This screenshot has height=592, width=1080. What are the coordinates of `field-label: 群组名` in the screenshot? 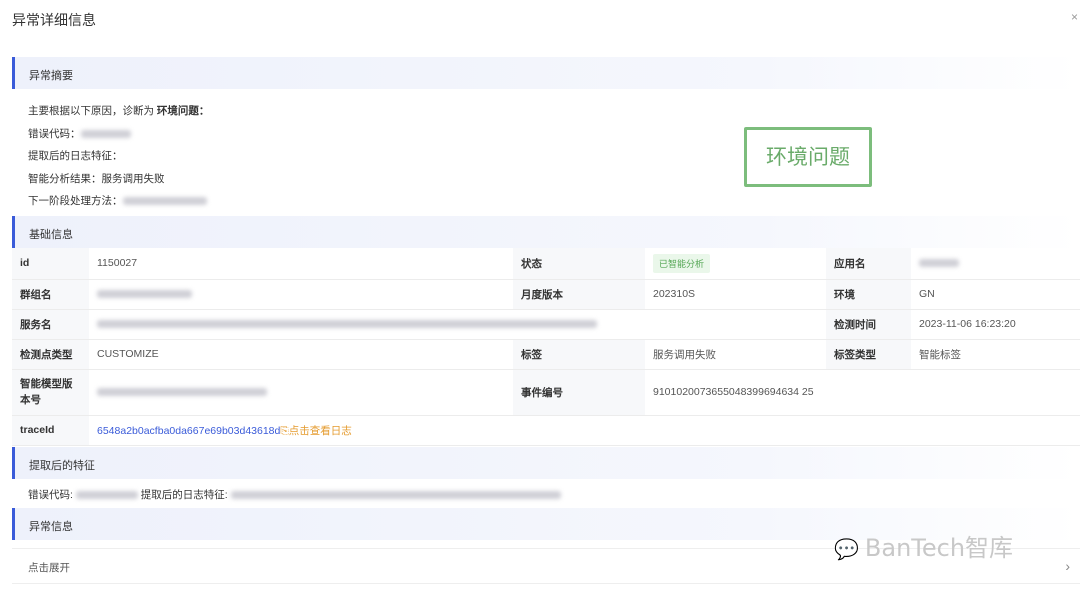 It's located at (50, 294).